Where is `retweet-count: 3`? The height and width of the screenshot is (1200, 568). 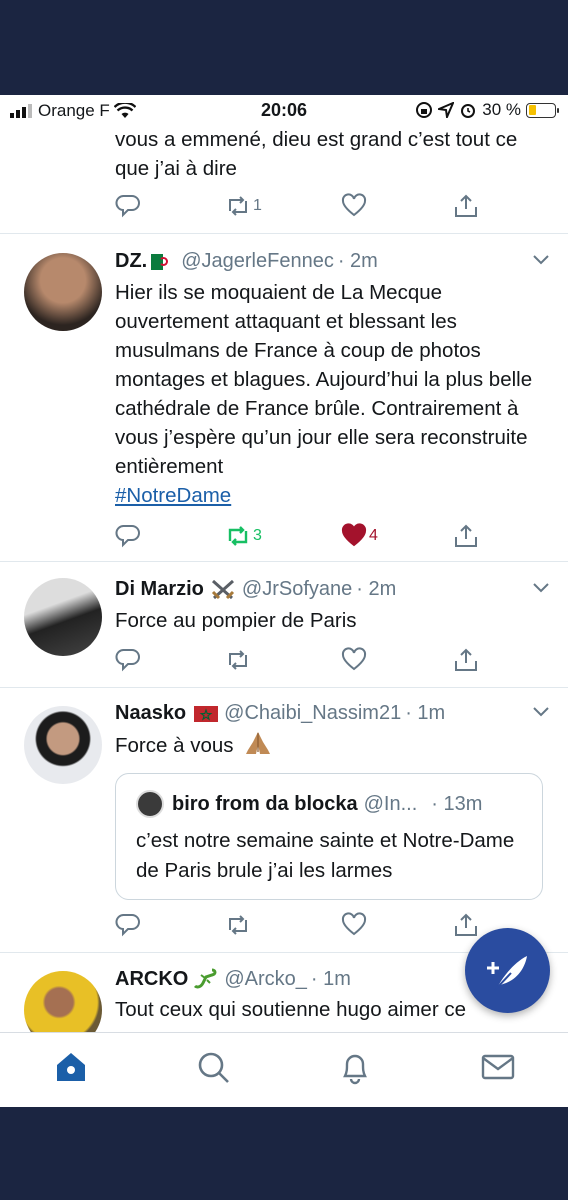 retweet-count: 3 is located at coordinates (257, 535).